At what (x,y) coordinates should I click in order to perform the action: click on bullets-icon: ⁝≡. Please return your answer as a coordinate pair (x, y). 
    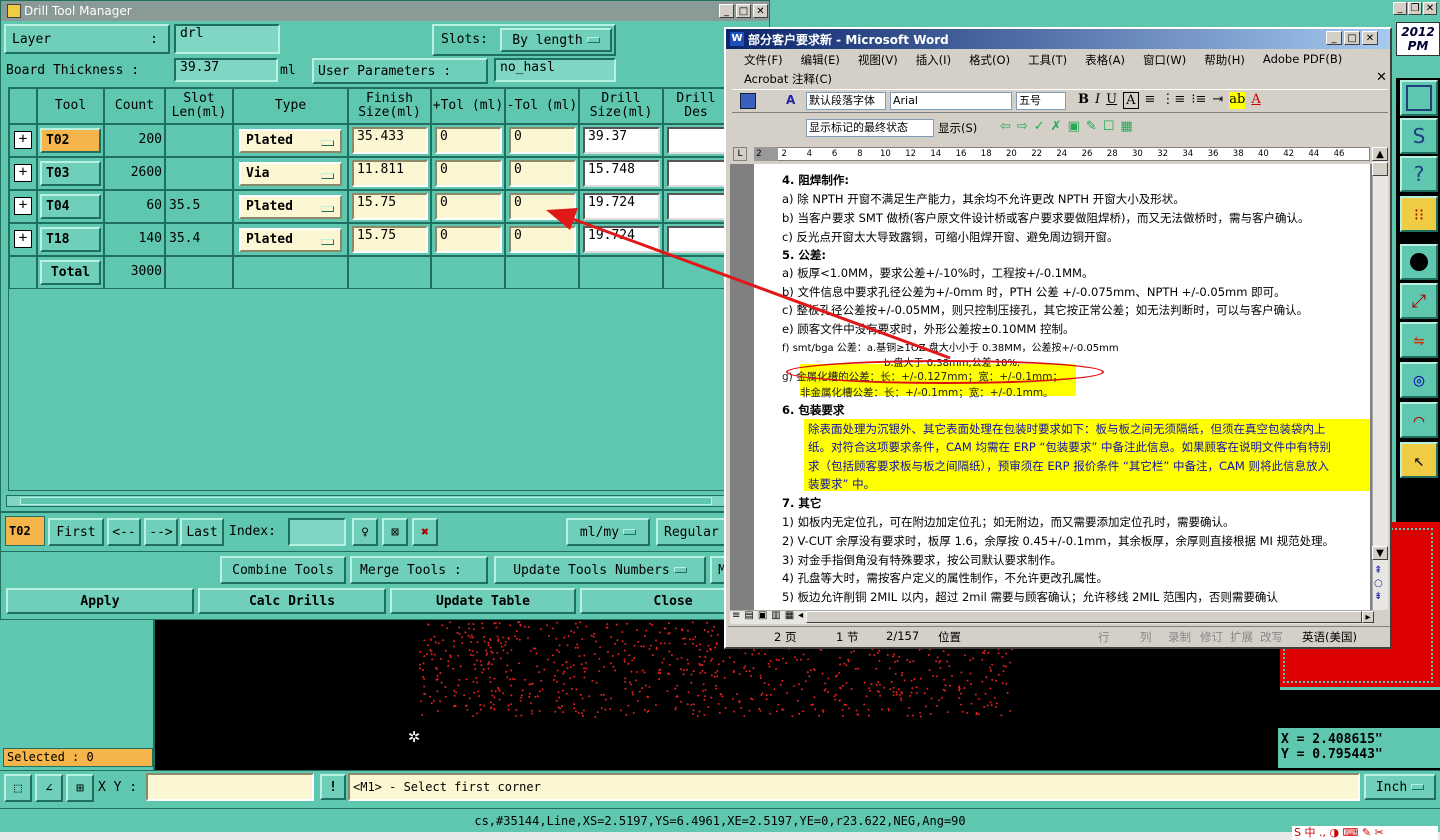
    Looking at the image, I should click on (1198, 100).